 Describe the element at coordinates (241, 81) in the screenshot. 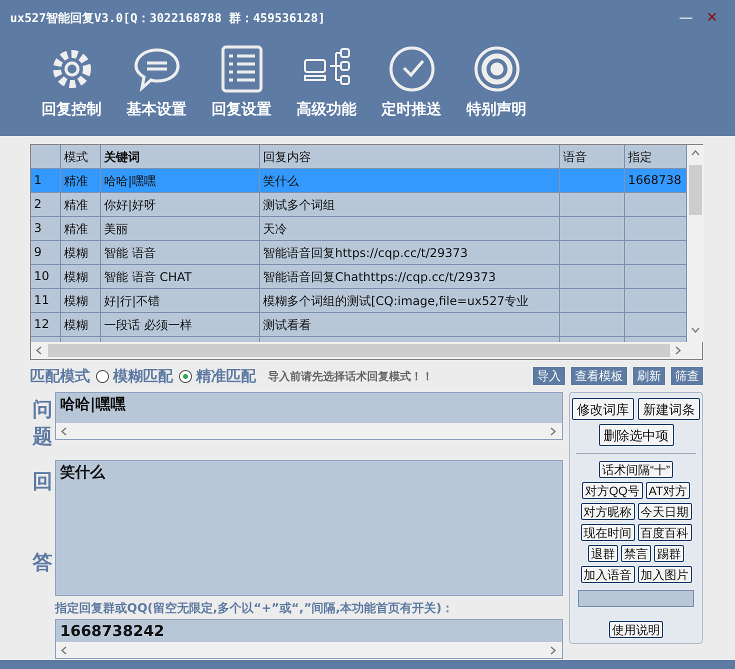

I see `toolbar-button: 回复设置` at that location.